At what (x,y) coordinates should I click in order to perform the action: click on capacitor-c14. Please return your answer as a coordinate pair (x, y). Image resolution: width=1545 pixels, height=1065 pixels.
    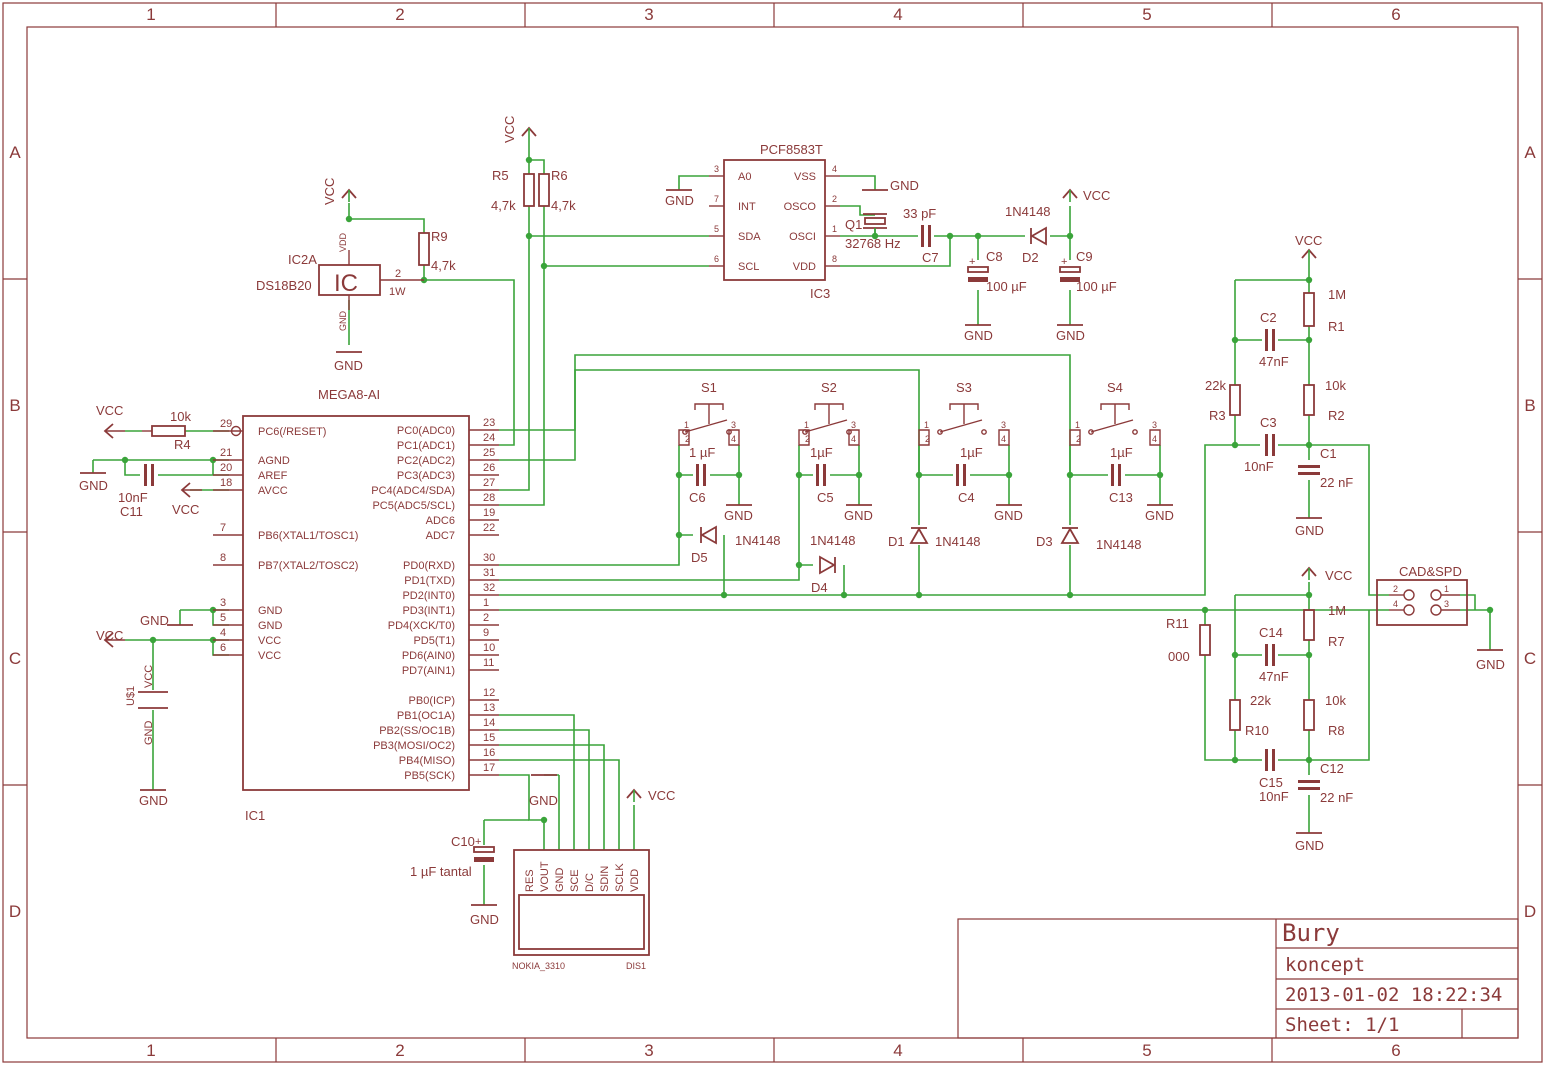
    Looking at the image, I should click on (1270, 655).